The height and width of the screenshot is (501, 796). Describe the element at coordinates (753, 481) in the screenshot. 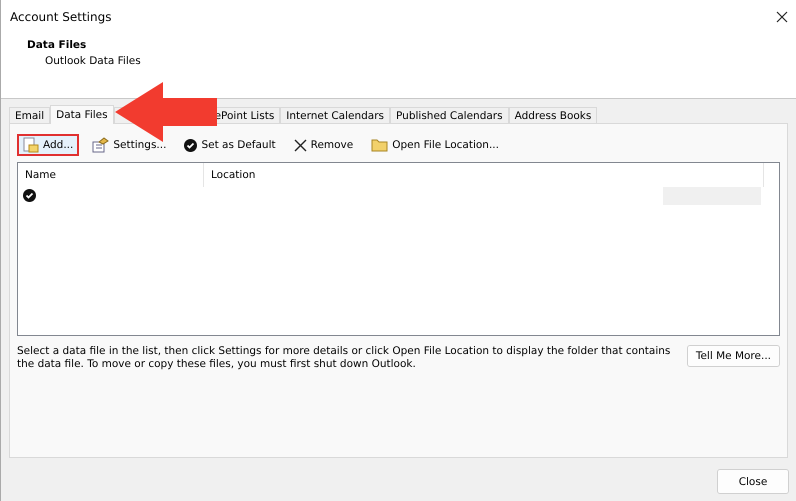

I see `close-button: Close` at that location.